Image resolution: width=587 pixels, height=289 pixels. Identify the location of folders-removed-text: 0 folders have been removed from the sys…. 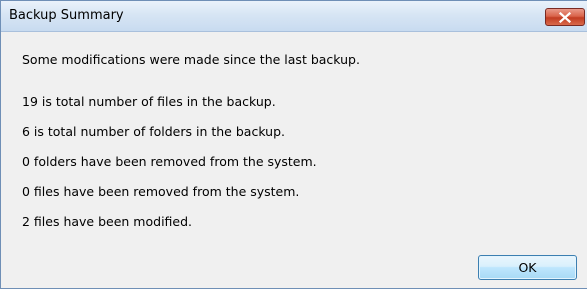
(169, 161).